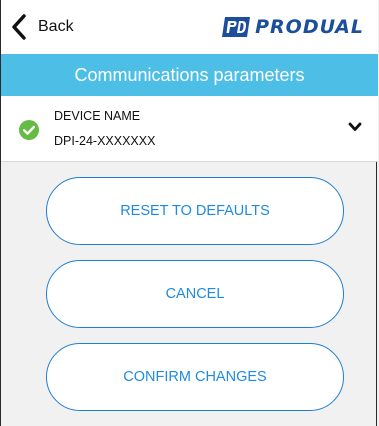 The height and width of the screenshot is (426, 379). I want to click on device-name-label: DEVICE NAME, so click(97, 116).